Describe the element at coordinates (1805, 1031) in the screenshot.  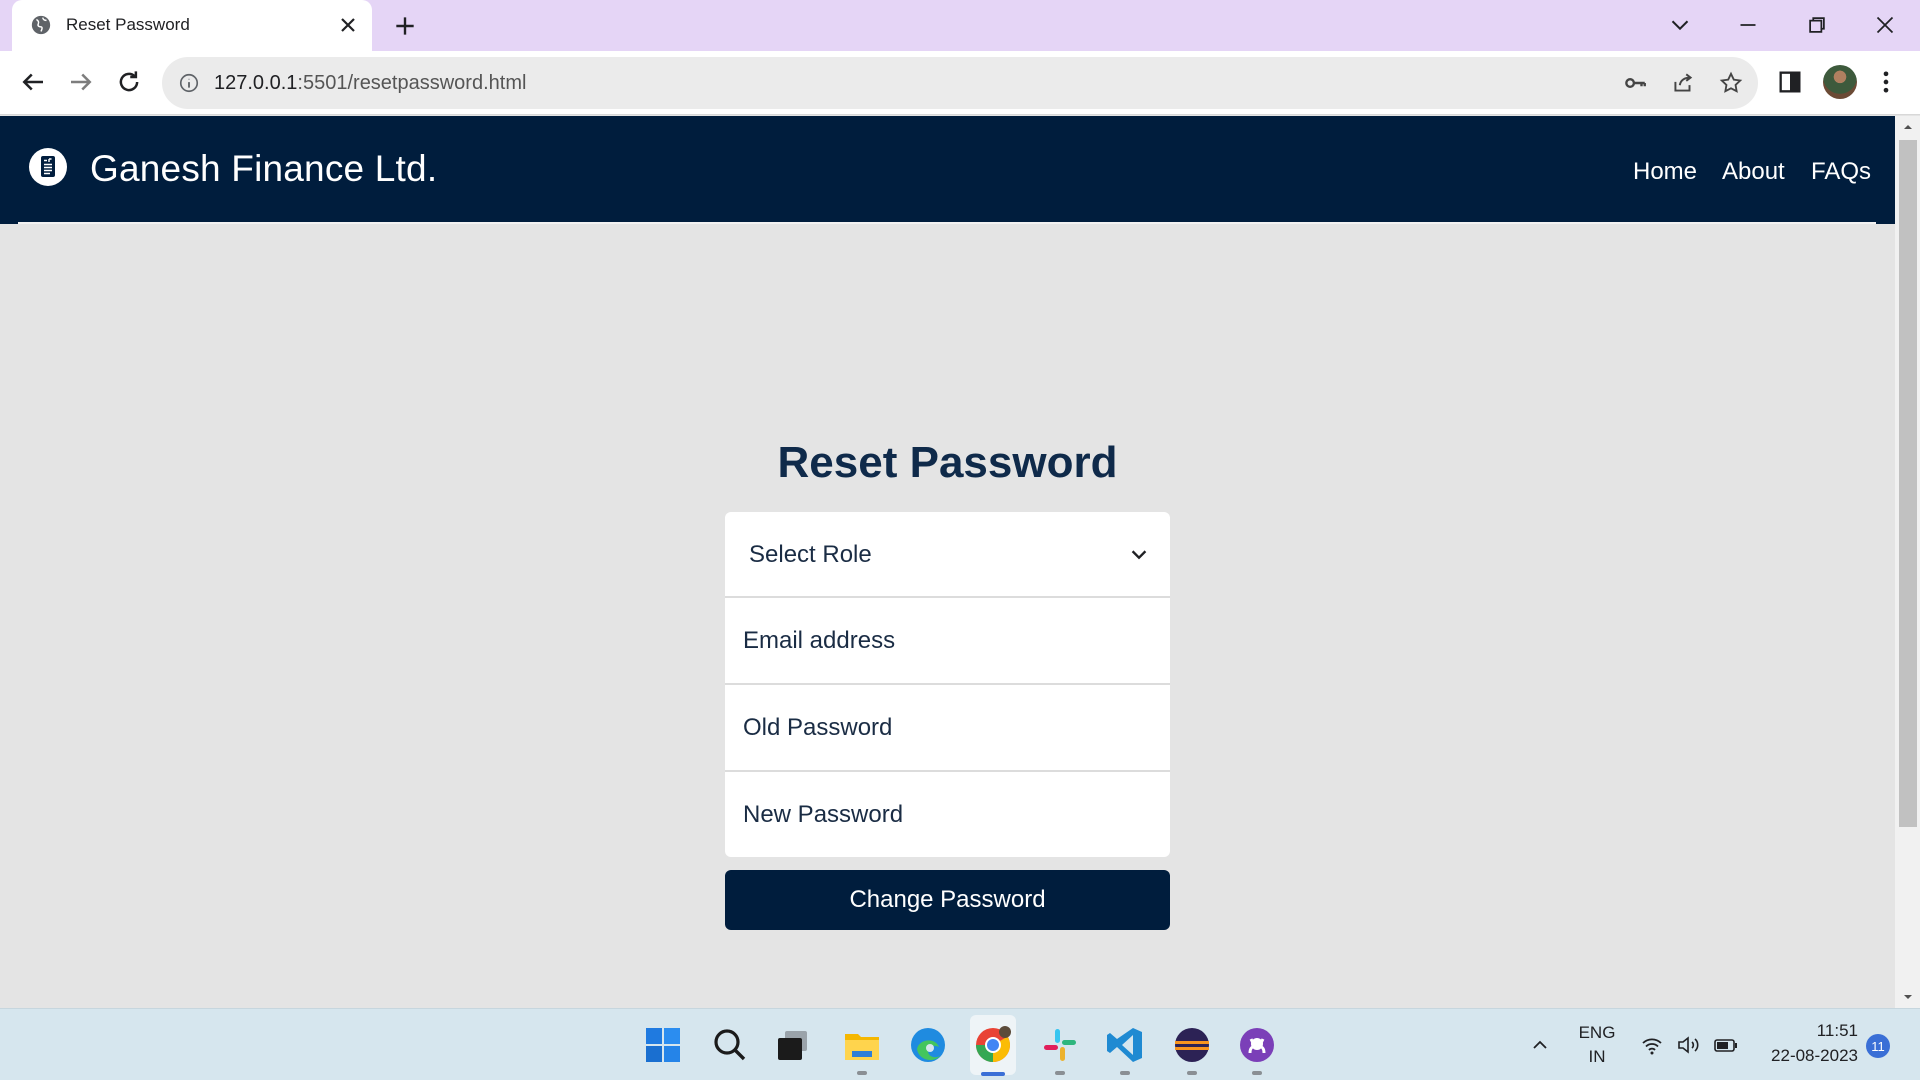
I see `clock-time: 11:51` at that location.